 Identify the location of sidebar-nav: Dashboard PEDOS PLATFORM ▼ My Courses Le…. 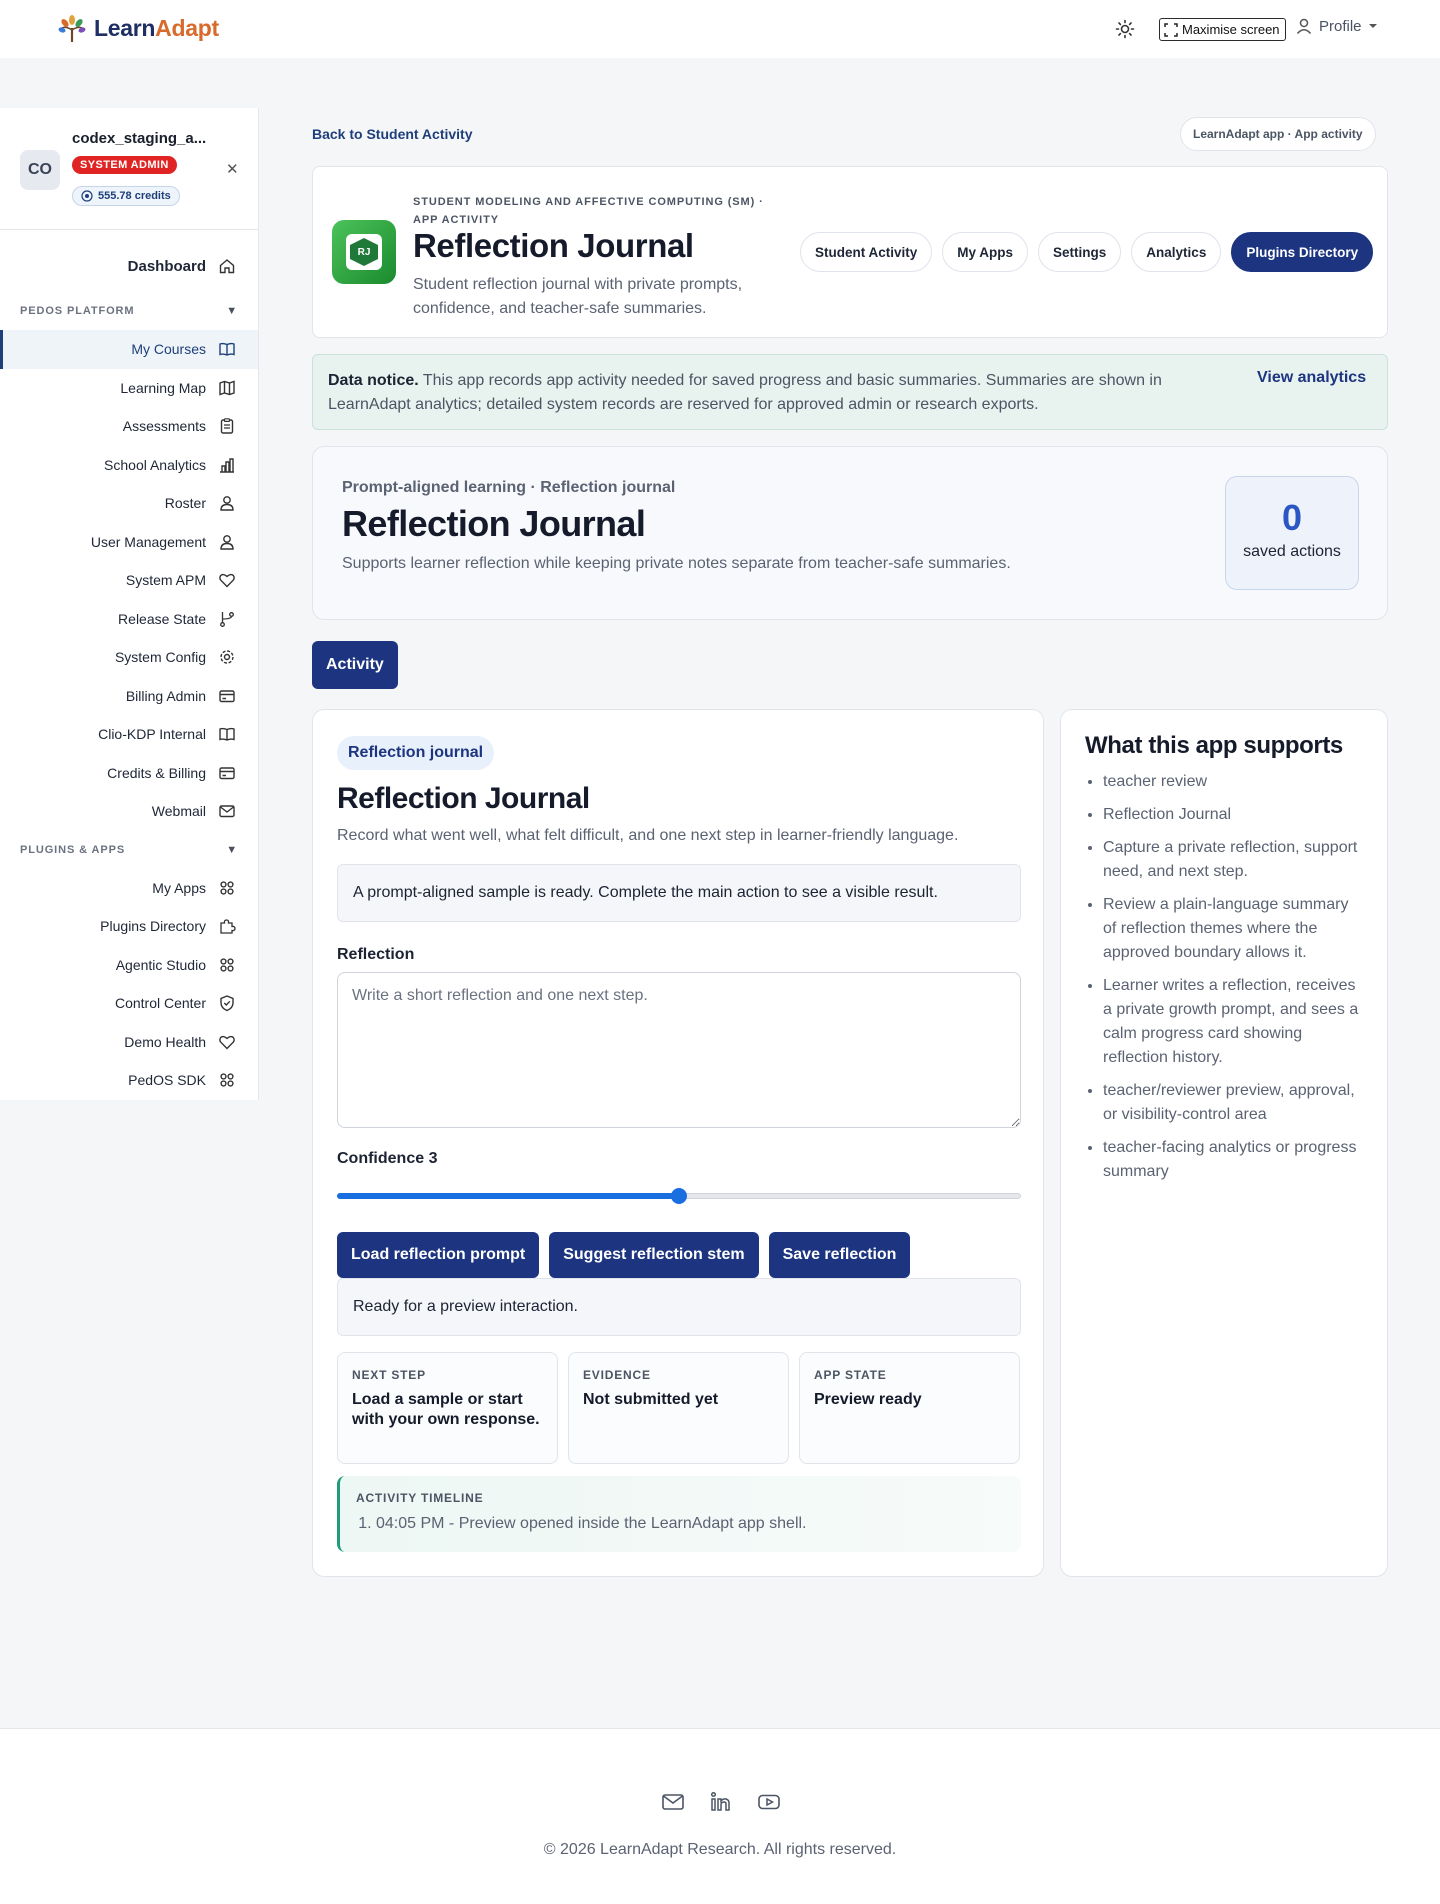
(129, 665).